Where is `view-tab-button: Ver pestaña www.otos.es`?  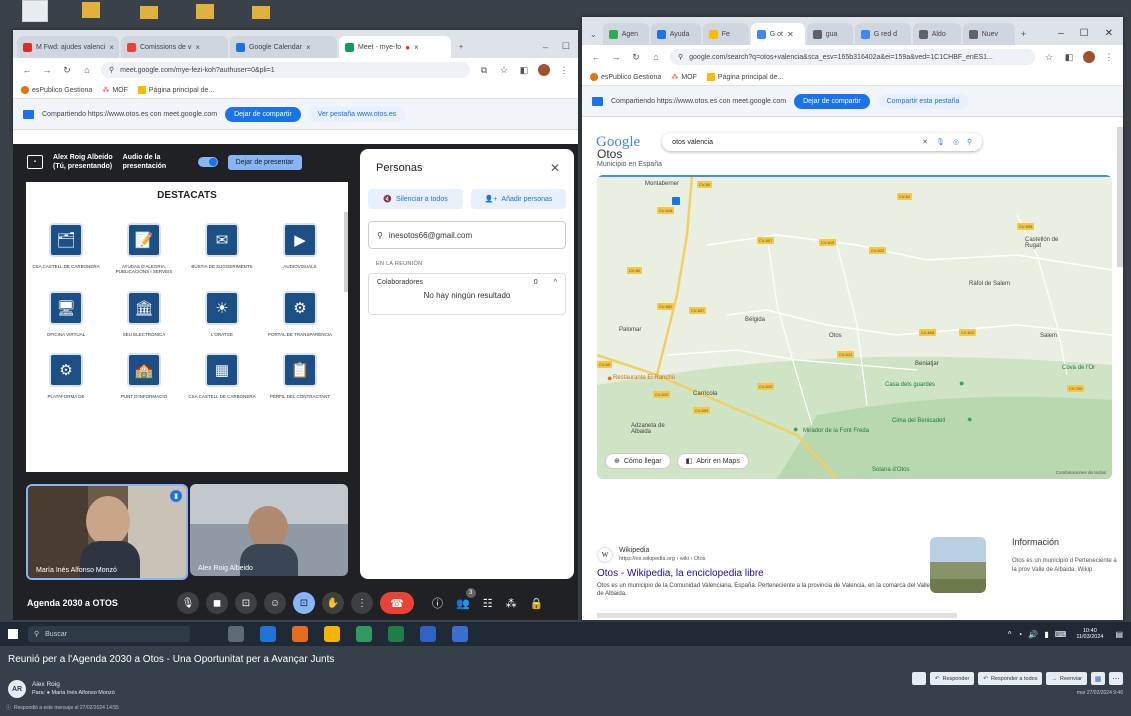
view-tab-button: Ver pestaña www.otos.es is located at coordinates (357, 114).